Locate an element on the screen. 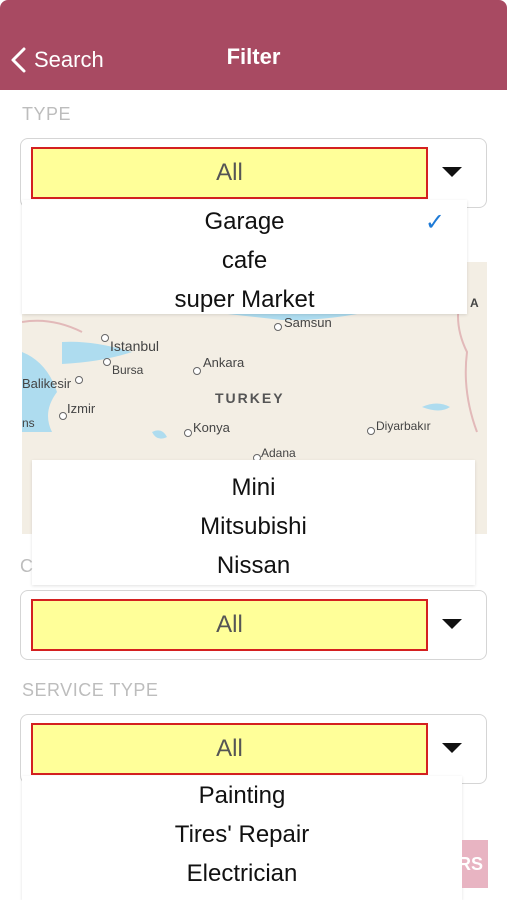 This screenshot has width=507, height=900. navigation-bar: Search Filter is located at coordinates (253, 45).